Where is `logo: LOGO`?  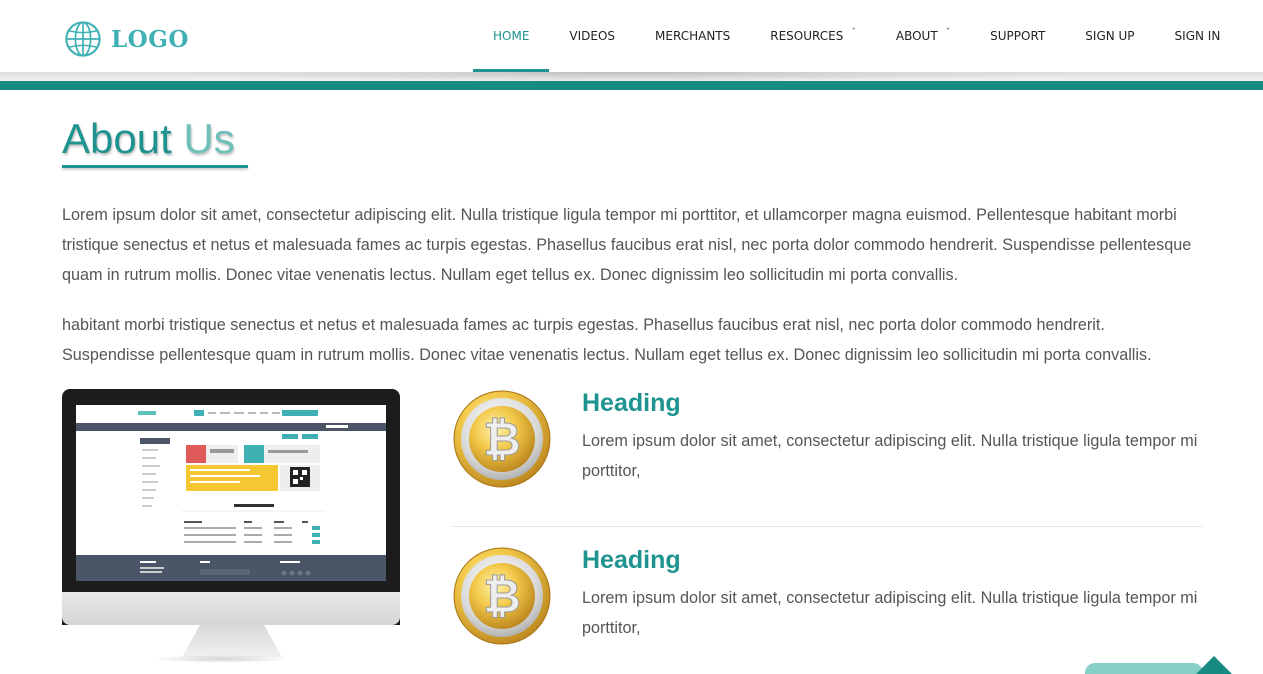 logo: LOGO is located at coordinates (126, 39).